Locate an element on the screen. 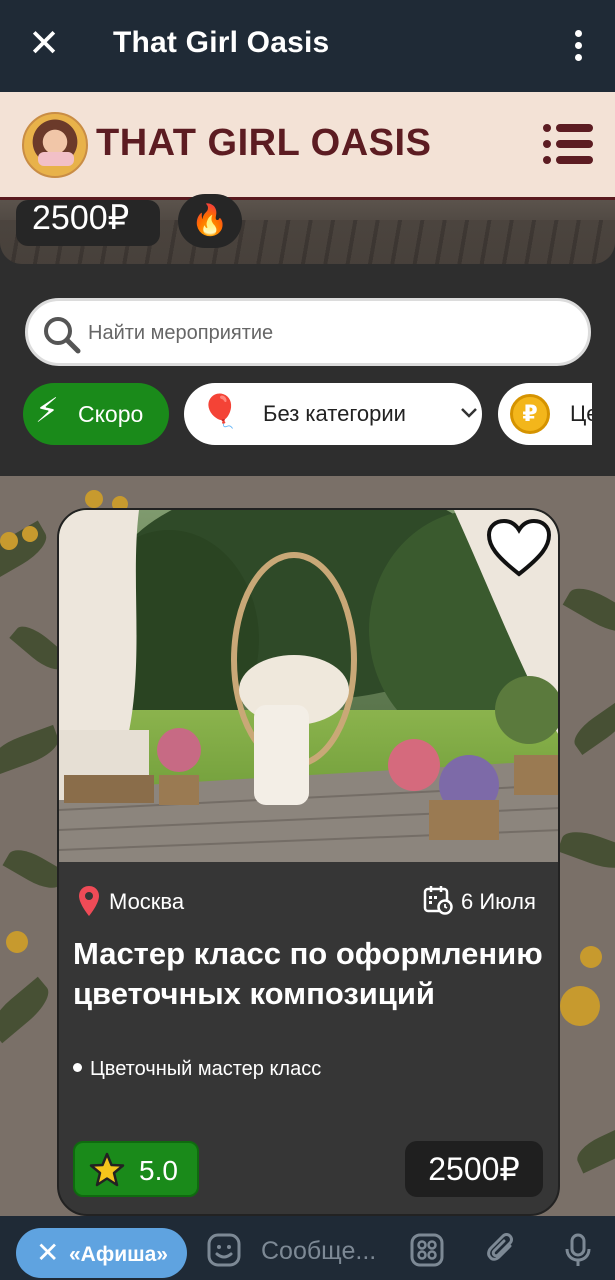  filter-price-chip: ₽ Цена is located at coordinates (548, 414).